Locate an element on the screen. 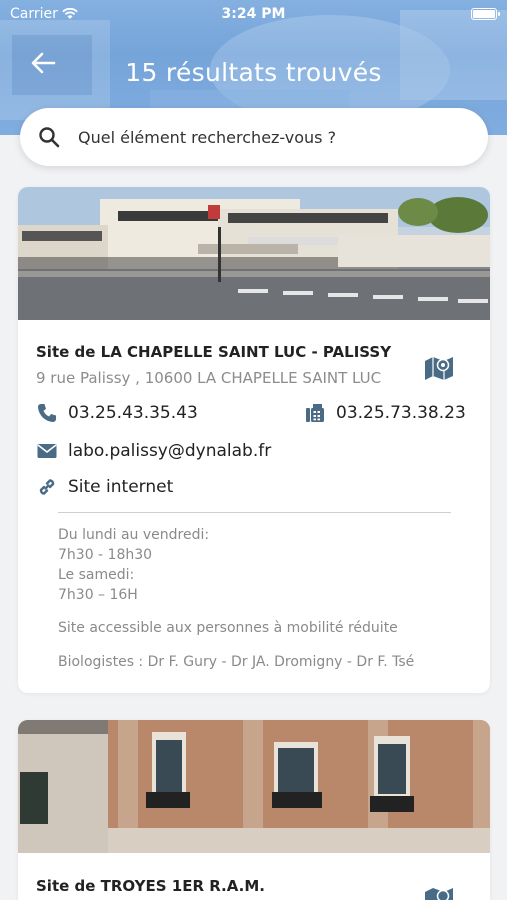 This screenshot has height=900, width=507. search-bar is located at coordinates (254, 137).